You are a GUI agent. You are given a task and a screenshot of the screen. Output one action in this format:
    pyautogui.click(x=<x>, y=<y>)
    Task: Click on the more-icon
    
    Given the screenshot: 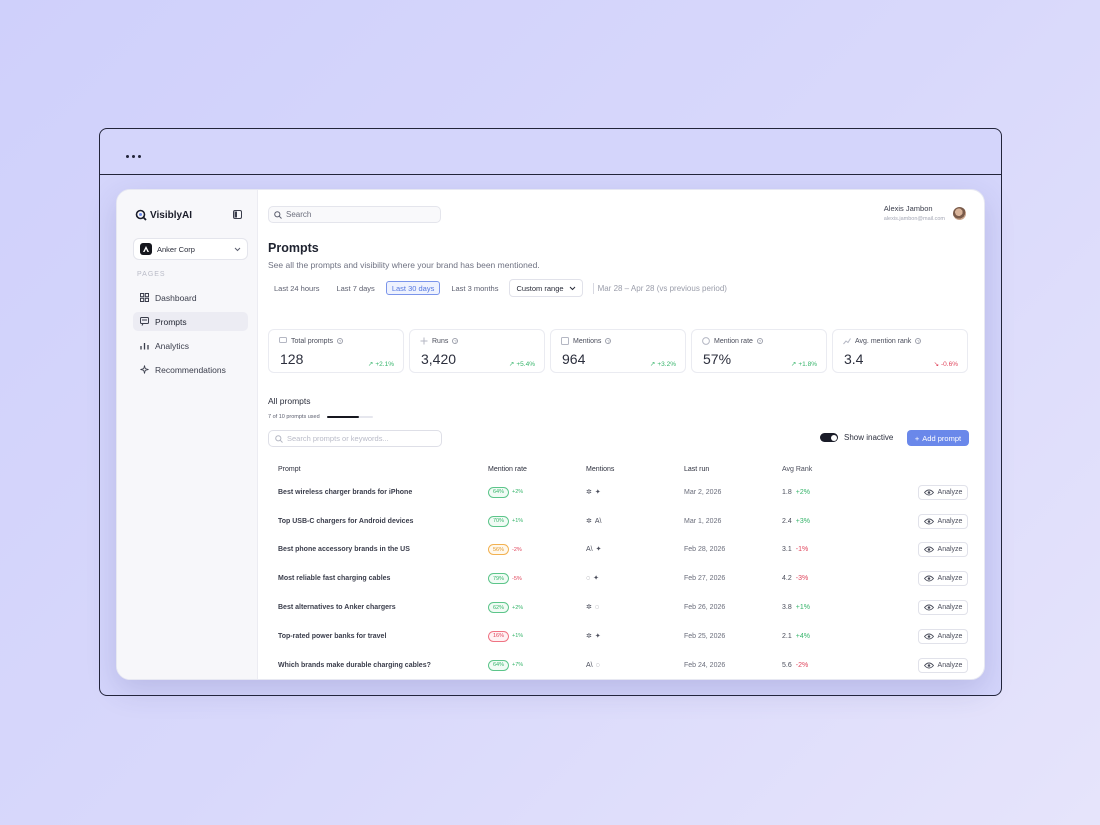 What is the action you would take?
    pyautogui.click(x=133, y=156)
    